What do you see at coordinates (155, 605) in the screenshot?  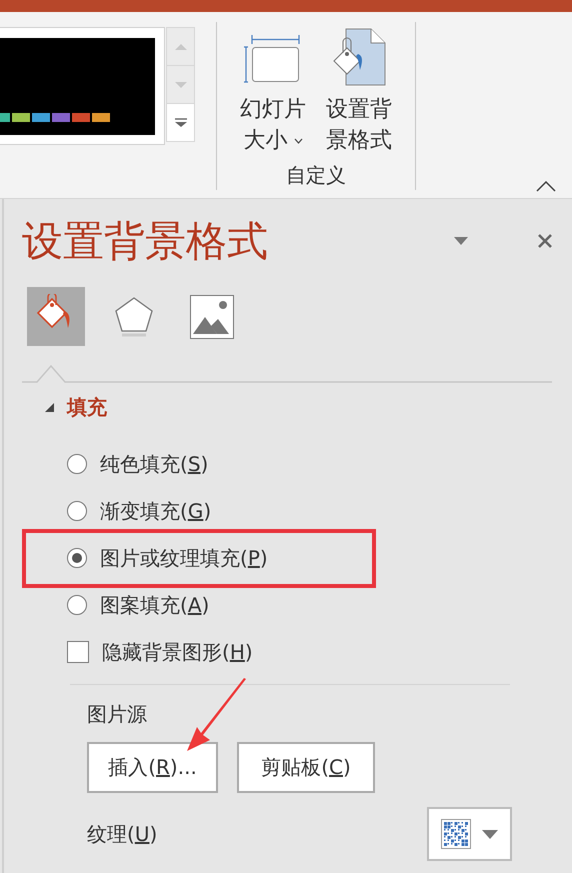 I see `option-label: 图案填充(A)` at bounding box center [155, 605].